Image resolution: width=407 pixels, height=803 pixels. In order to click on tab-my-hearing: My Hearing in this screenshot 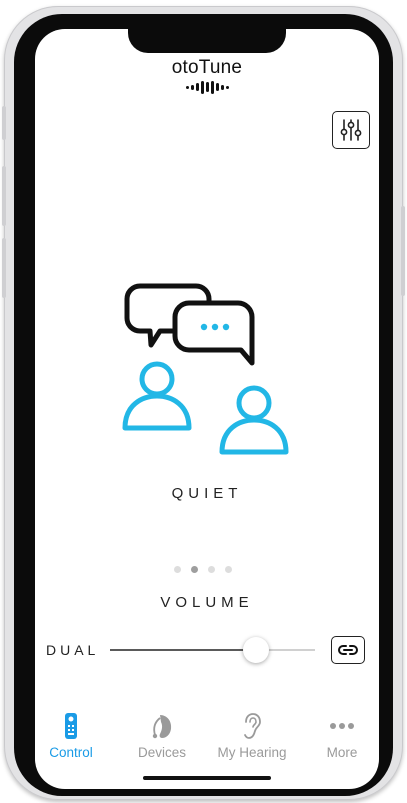, I will do `click(252, 735)`.